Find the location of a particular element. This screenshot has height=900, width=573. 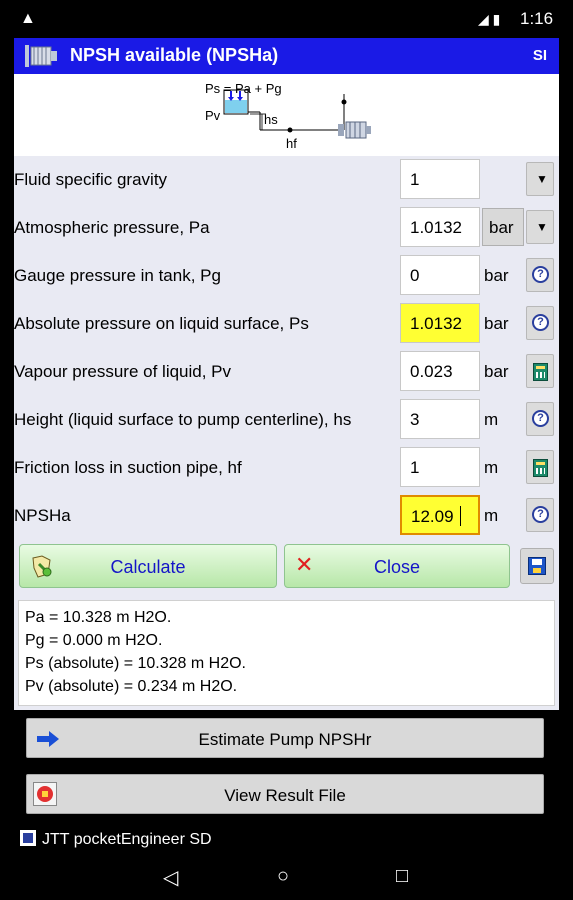

field-label: Vapour pressure of liquid, Pv is located at coordinates (123, 371).